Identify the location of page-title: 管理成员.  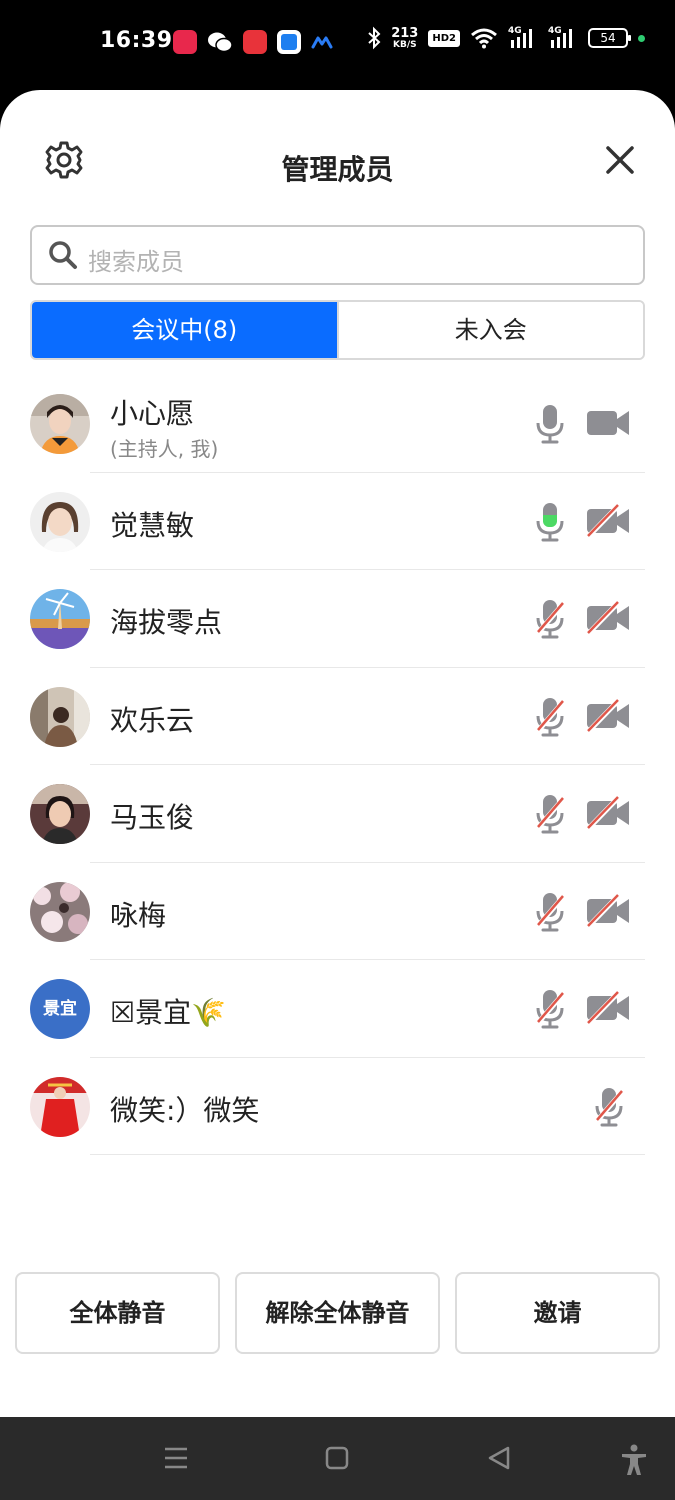
(337, 169).